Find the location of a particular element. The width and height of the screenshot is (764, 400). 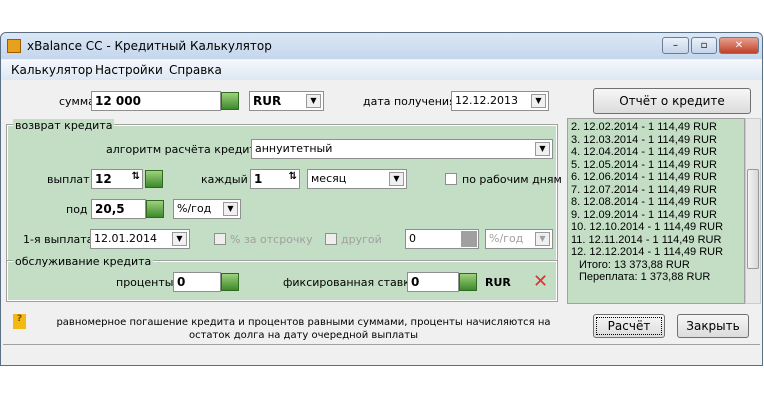

rate-unit-select: %/год ▼ is located at coordinates (207, 209).